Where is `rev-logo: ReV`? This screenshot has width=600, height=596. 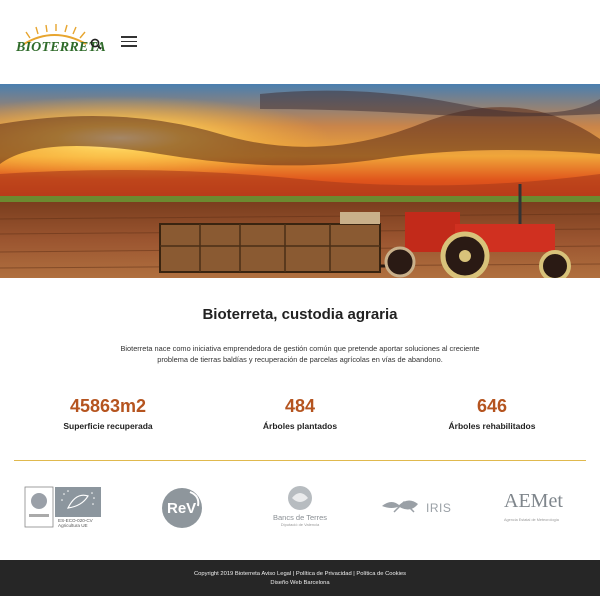 rev-logo: ReV is located at coordinates (183, 507).